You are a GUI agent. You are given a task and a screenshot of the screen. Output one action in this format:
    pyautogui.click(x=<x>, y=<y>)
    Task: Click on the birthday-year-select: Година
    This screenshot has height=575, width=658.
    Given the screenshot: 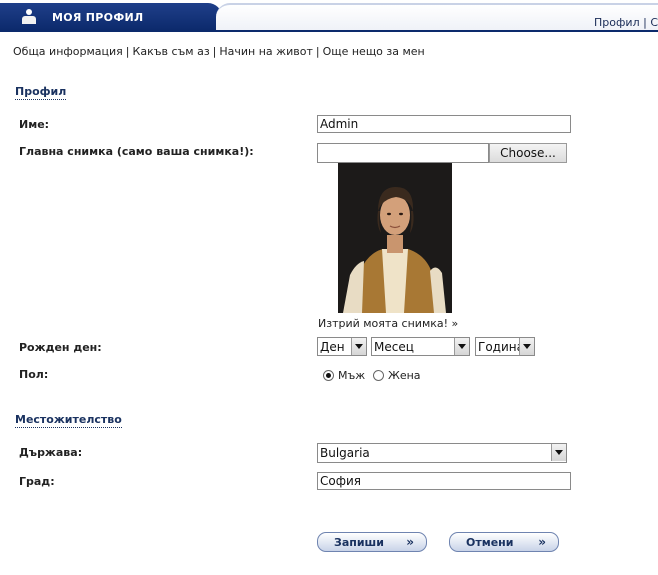 What is the action you would take?
    pyautogui.click(x=505, y=346)
    